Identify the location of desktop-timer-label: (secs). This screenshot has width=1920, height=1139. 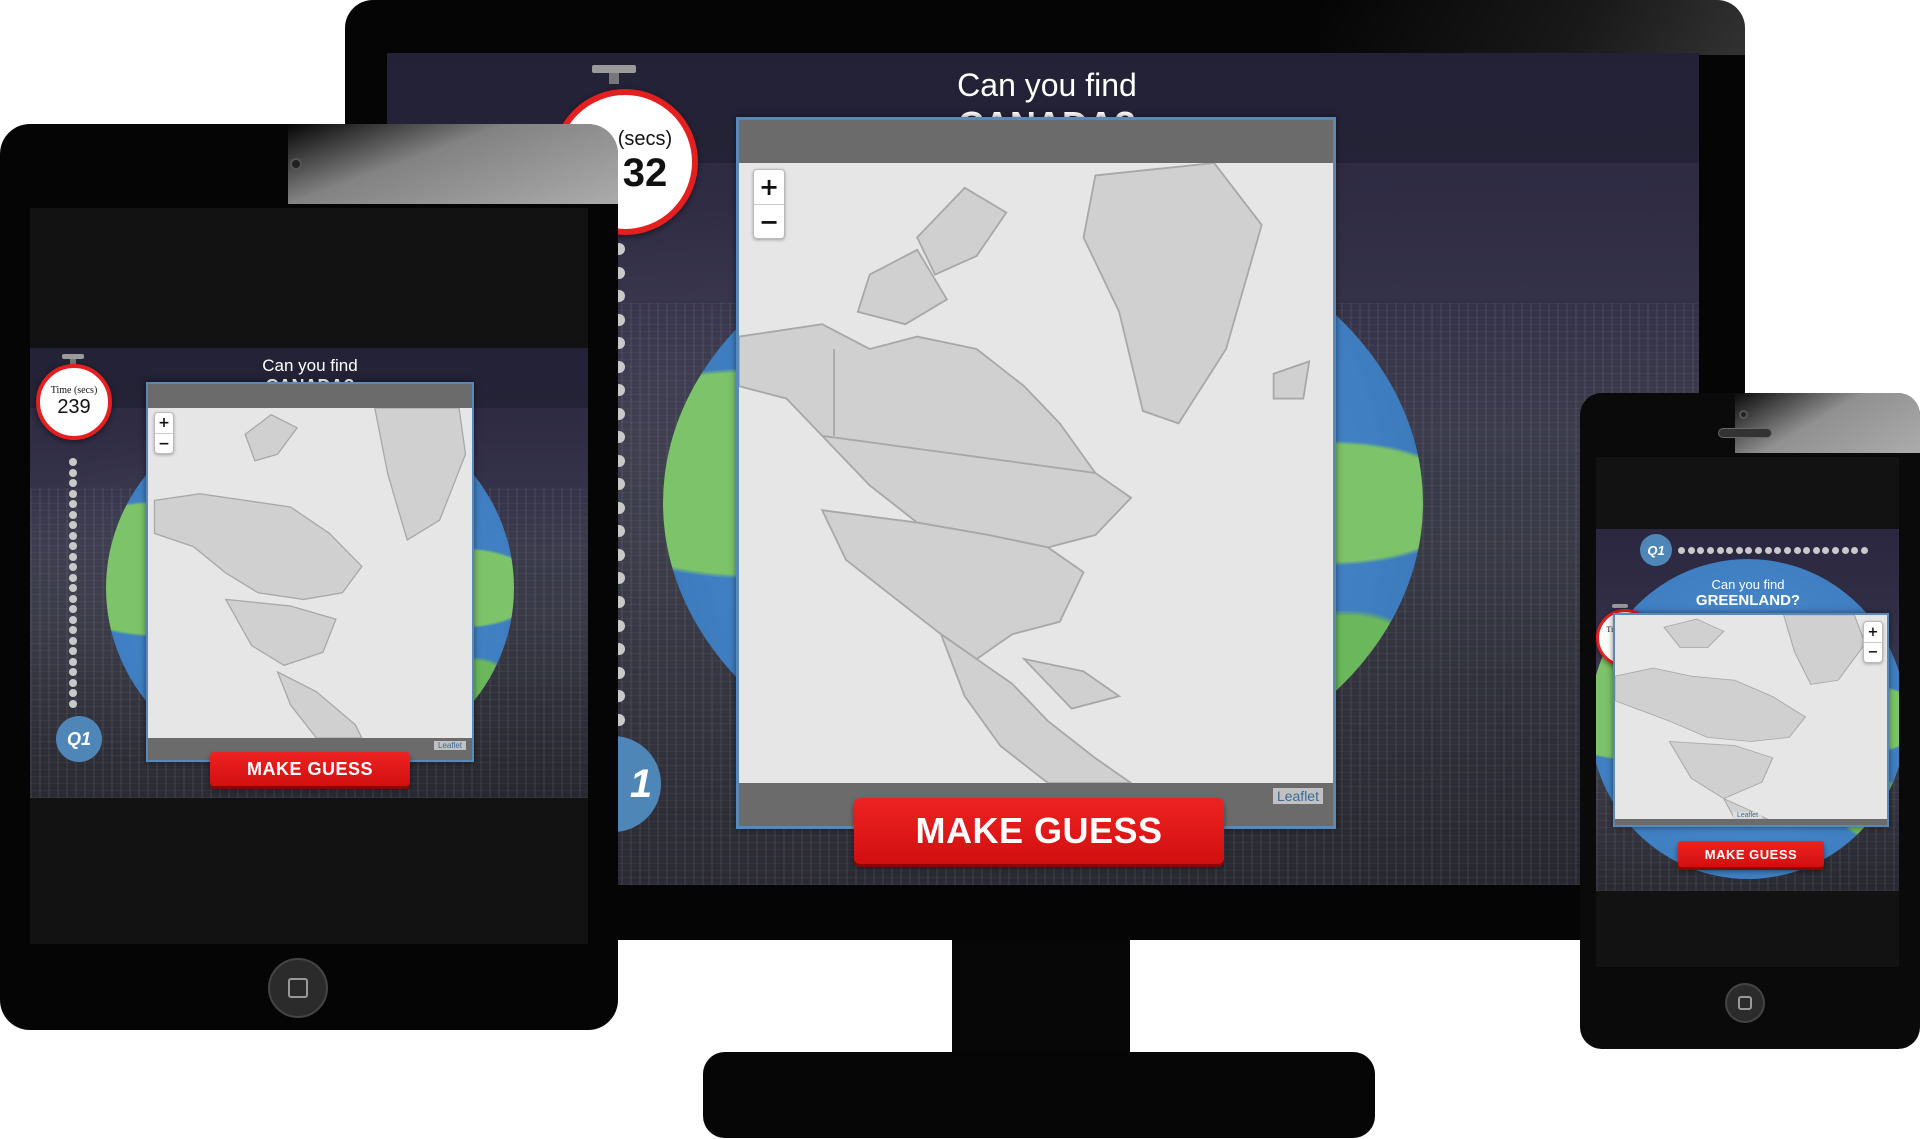
(645, 139).